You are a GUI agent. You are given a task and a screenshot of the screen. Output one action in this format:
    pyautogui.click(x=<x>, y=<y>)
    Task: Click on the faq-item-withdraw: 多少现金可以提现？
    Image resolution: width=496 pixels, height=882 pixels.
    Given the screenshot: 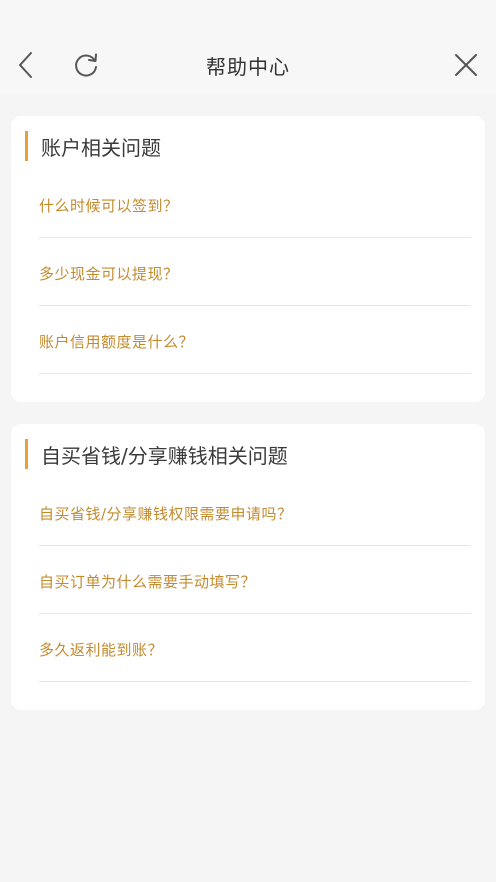 What is the action you would take?
    pyautogui.click(x=255, y=272)
    